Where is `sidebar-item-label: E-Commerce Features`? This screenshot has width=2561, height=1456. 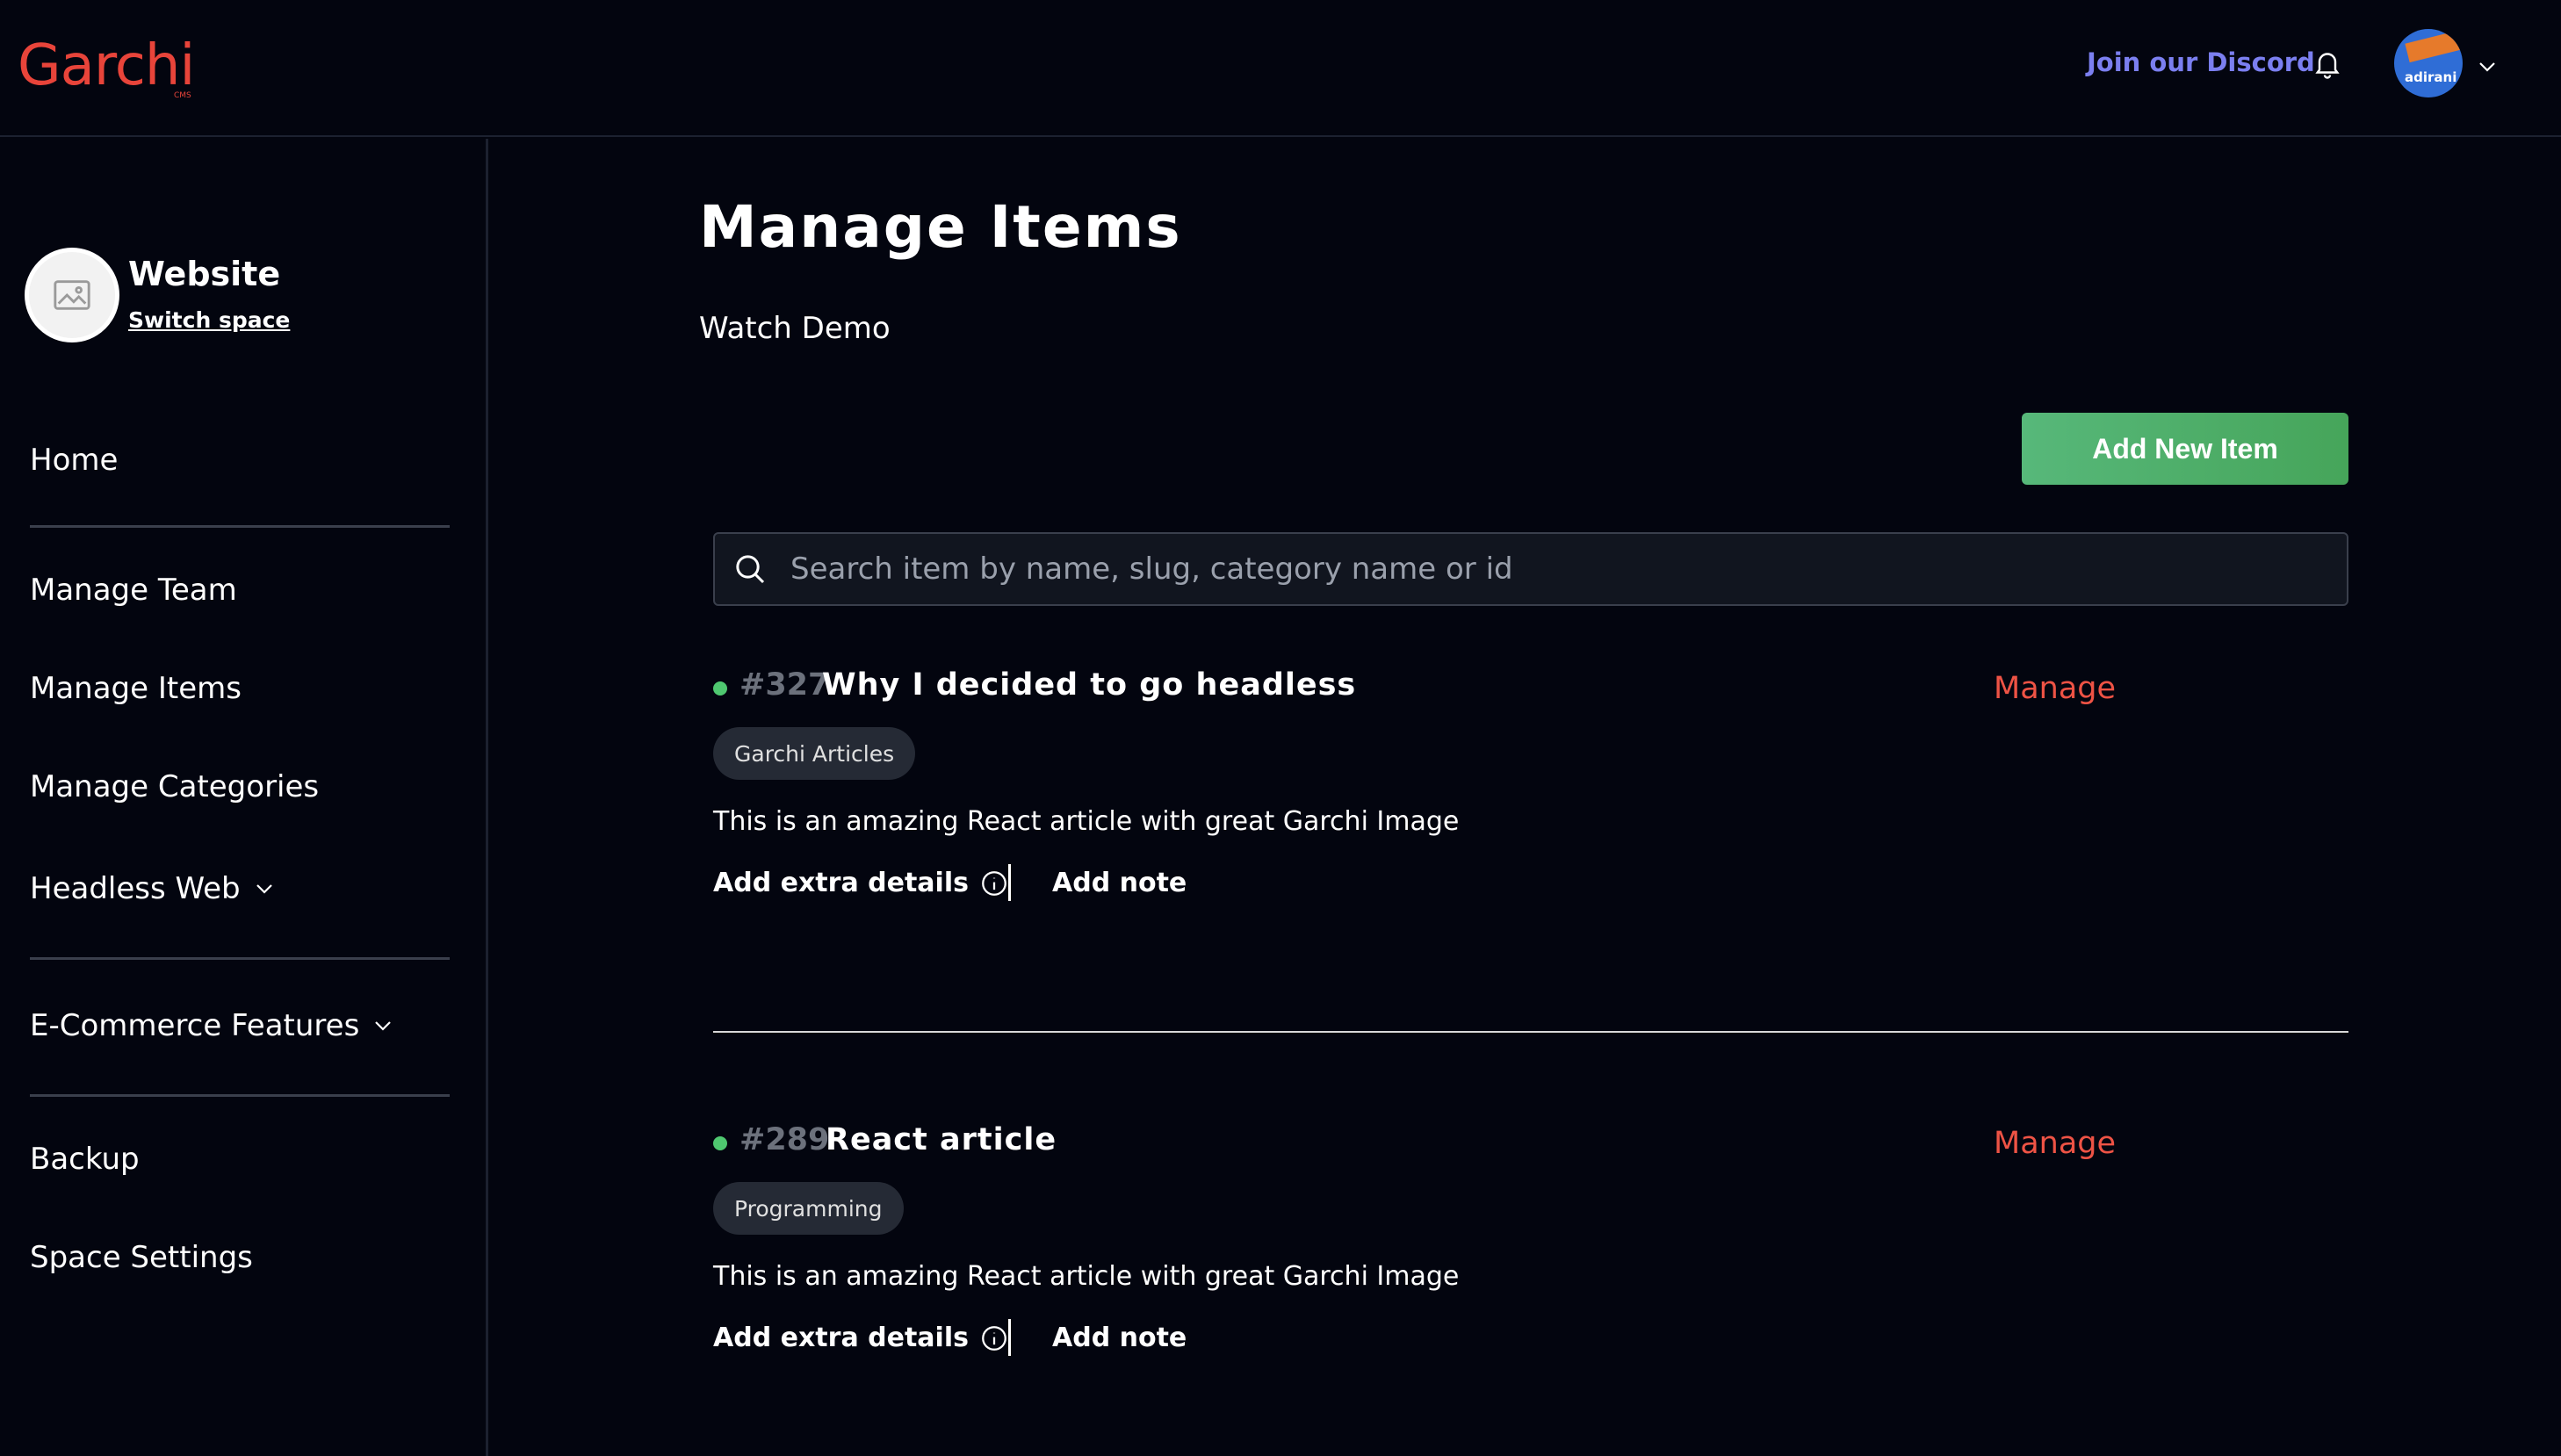 sidebar-item-label: E-Commerce Features is located at coordinates (195, 1025).